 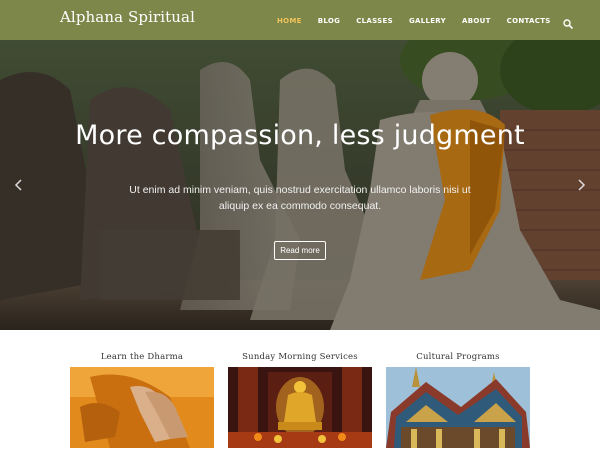 What do you see at coordinates (458, 358) in the screenshot?
I see `service-title: Cultural Programs` at bounding box center [458, 358].